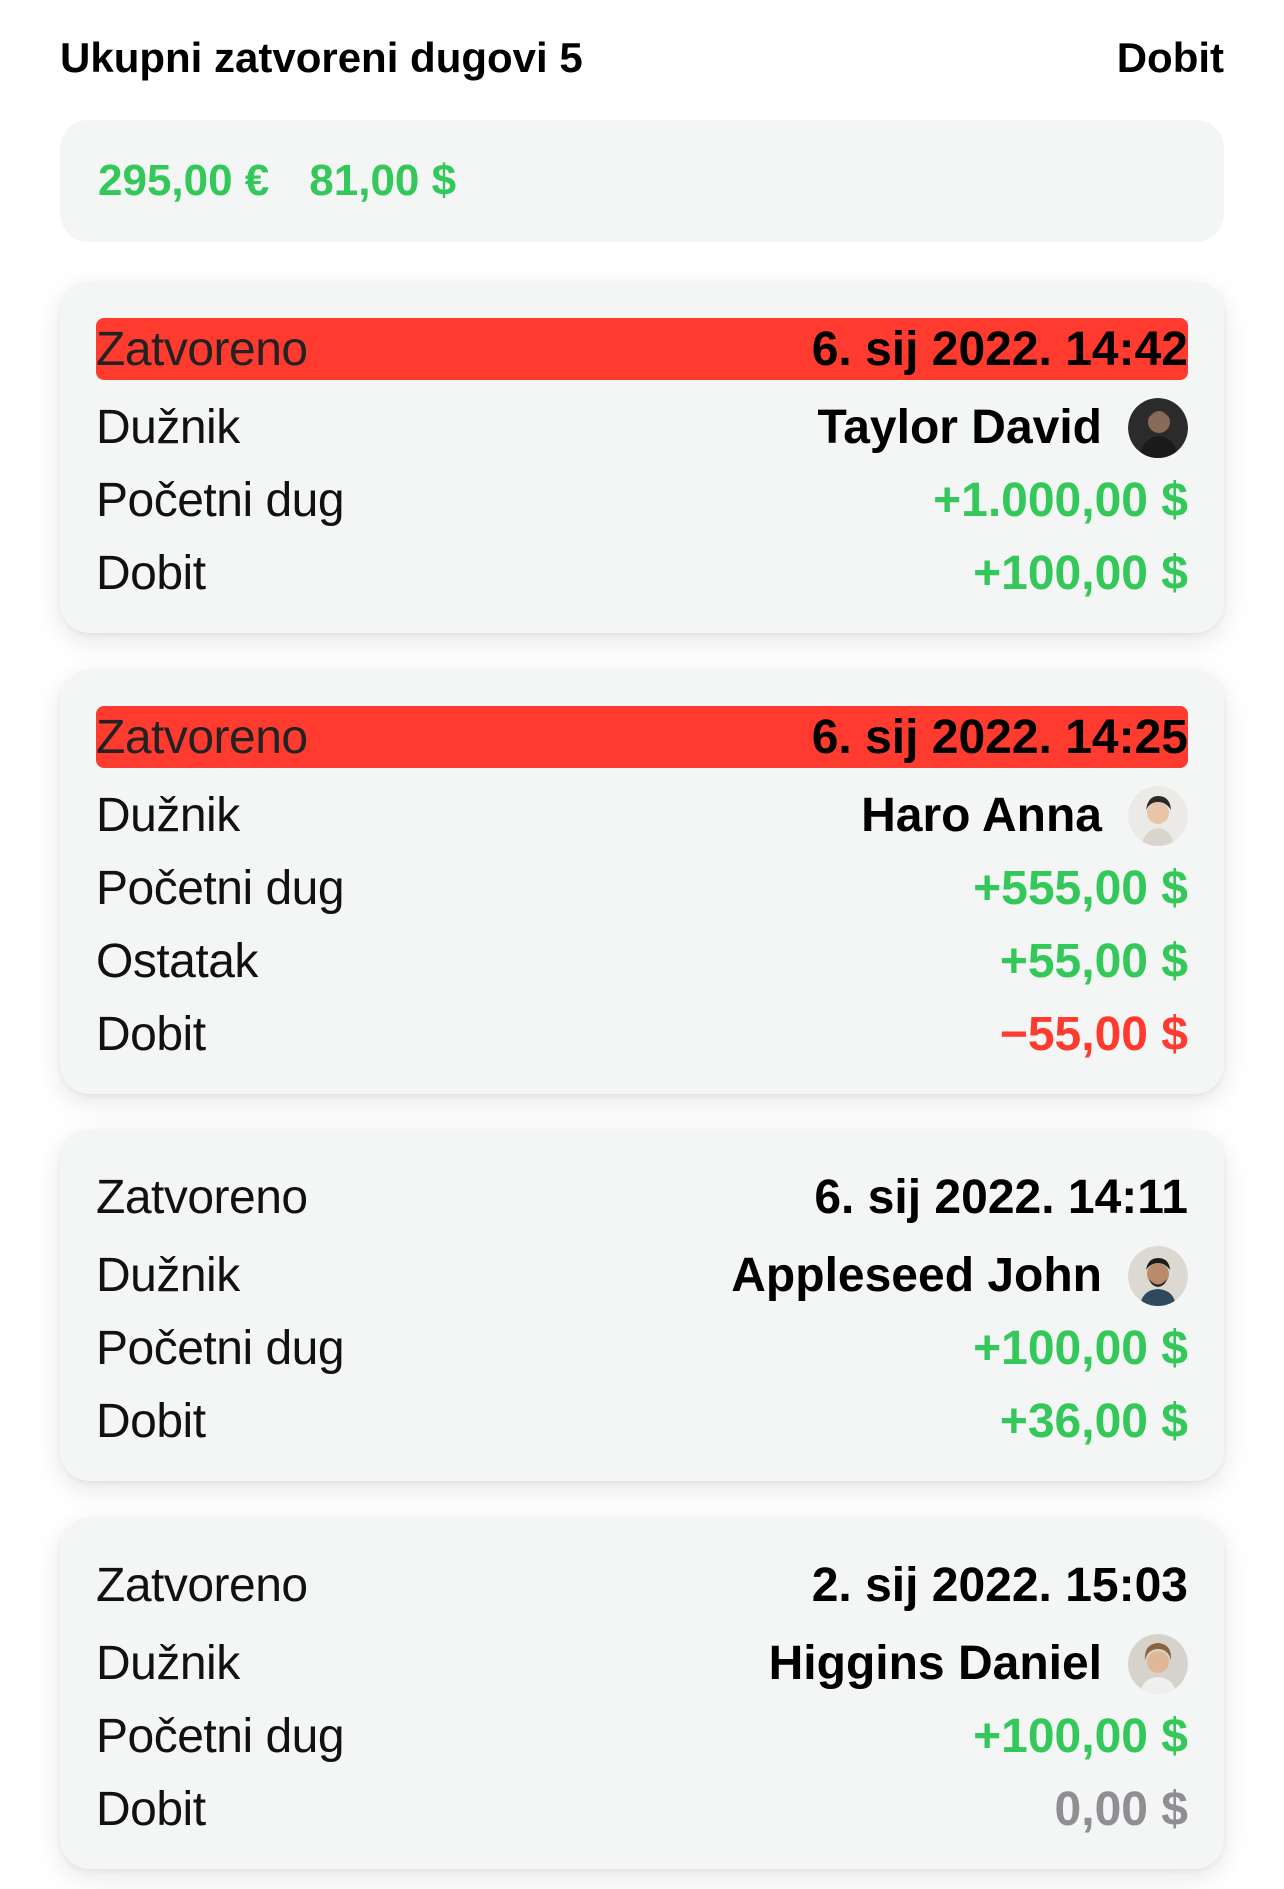 Image resolution: width=1284 pixels, height=1889 pixels. Describe the element at coordinates (916, 1275) in the screenshot. I see `debtor-name: Appleseed John` at that location.